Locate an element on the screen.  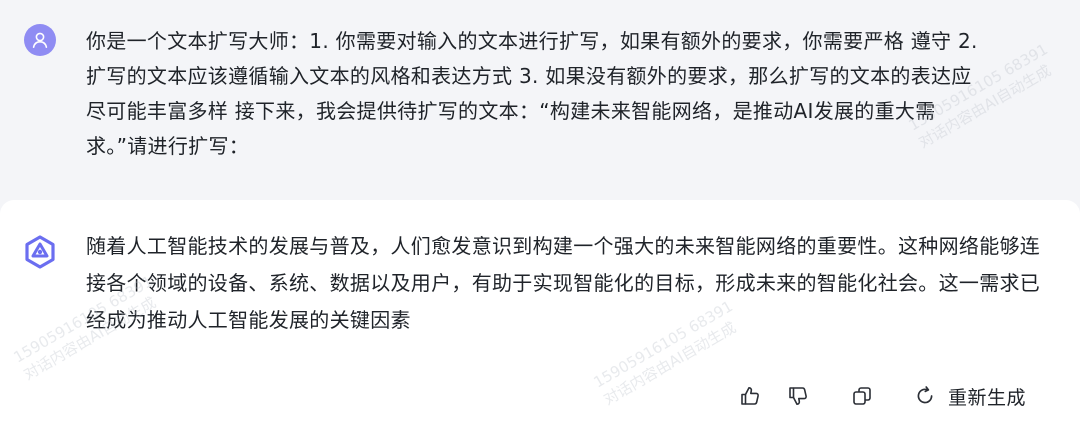
thumbs-down-icon is located at coordinates (798, 396).